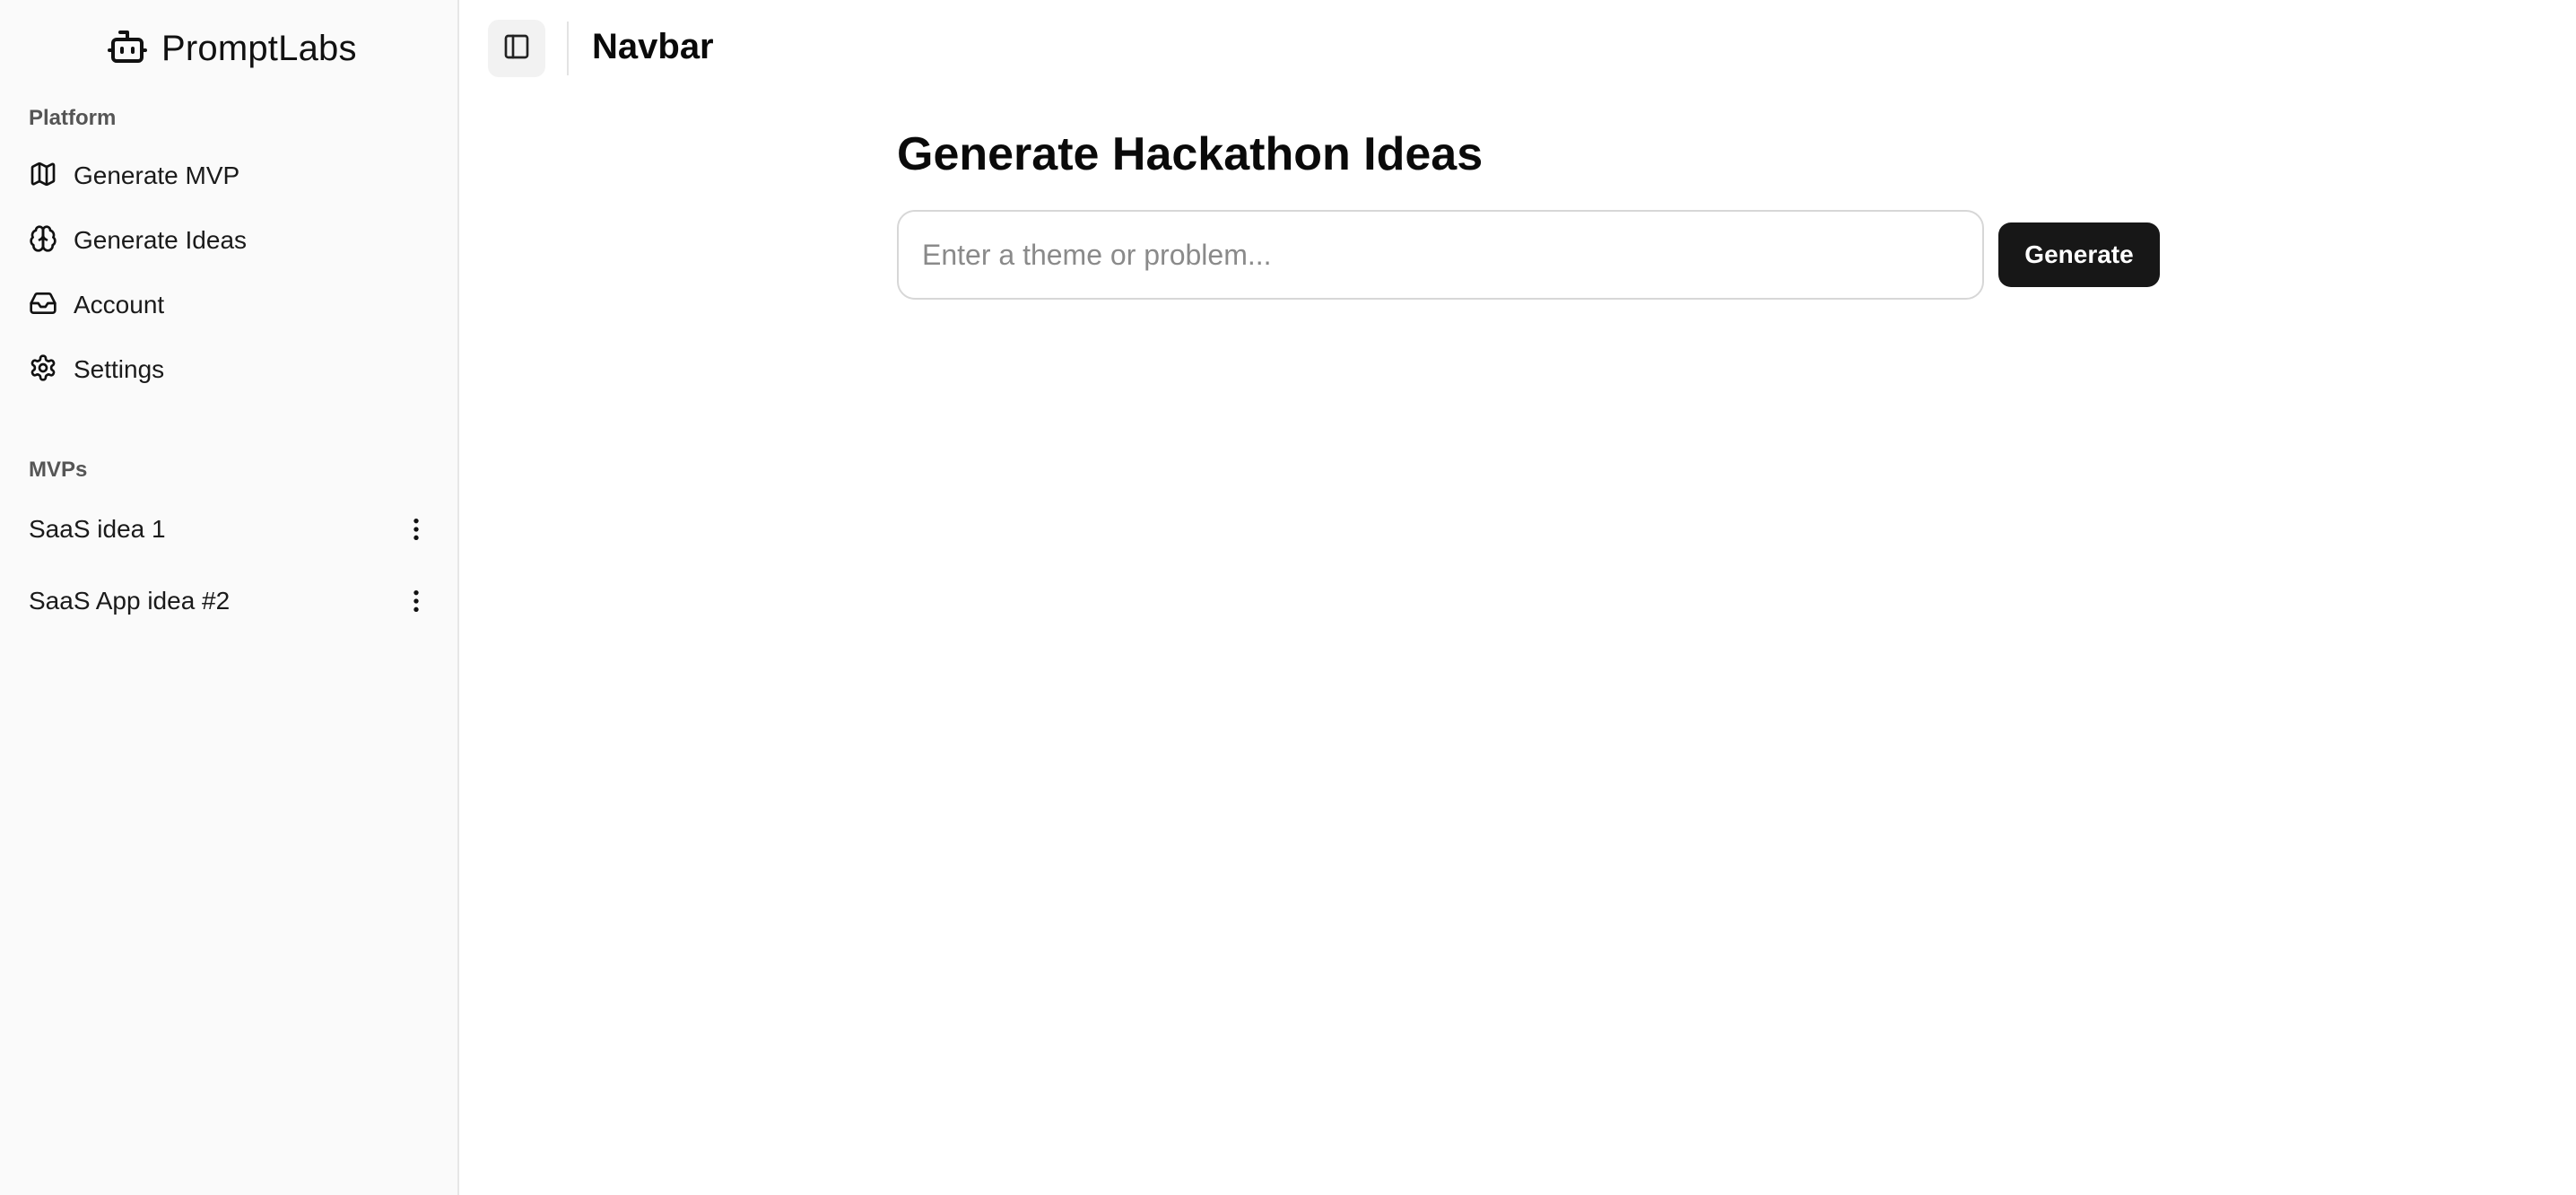 This screenshot has width=2576, height=1195. I want to click on mvp-item: SaaS idea 1, so click(229, 529).